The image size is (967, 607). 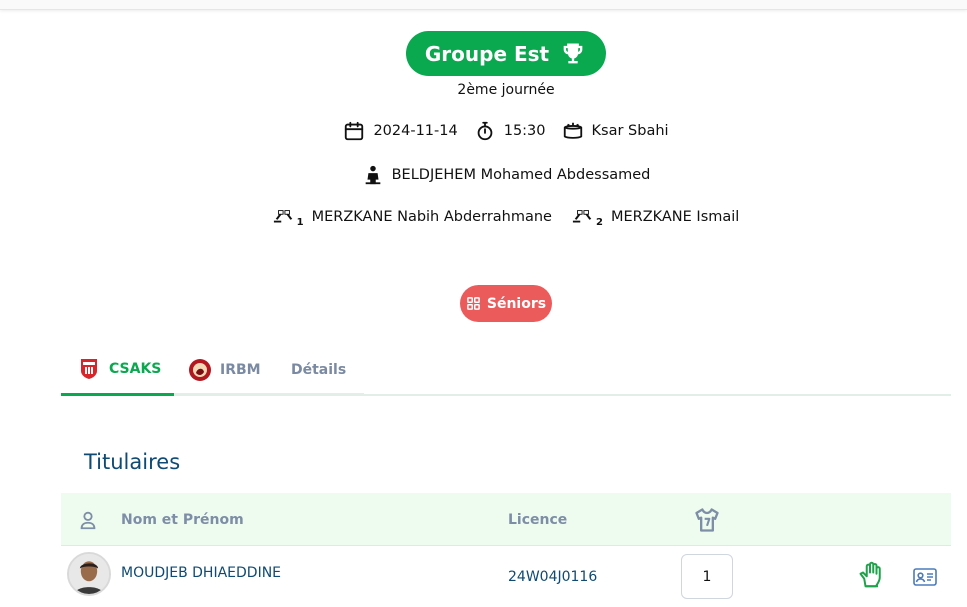 What do you see at coordinates (135, 369) in the screenshot?
I see `tab-label: CSAKS` at bounding box center [135, 369].